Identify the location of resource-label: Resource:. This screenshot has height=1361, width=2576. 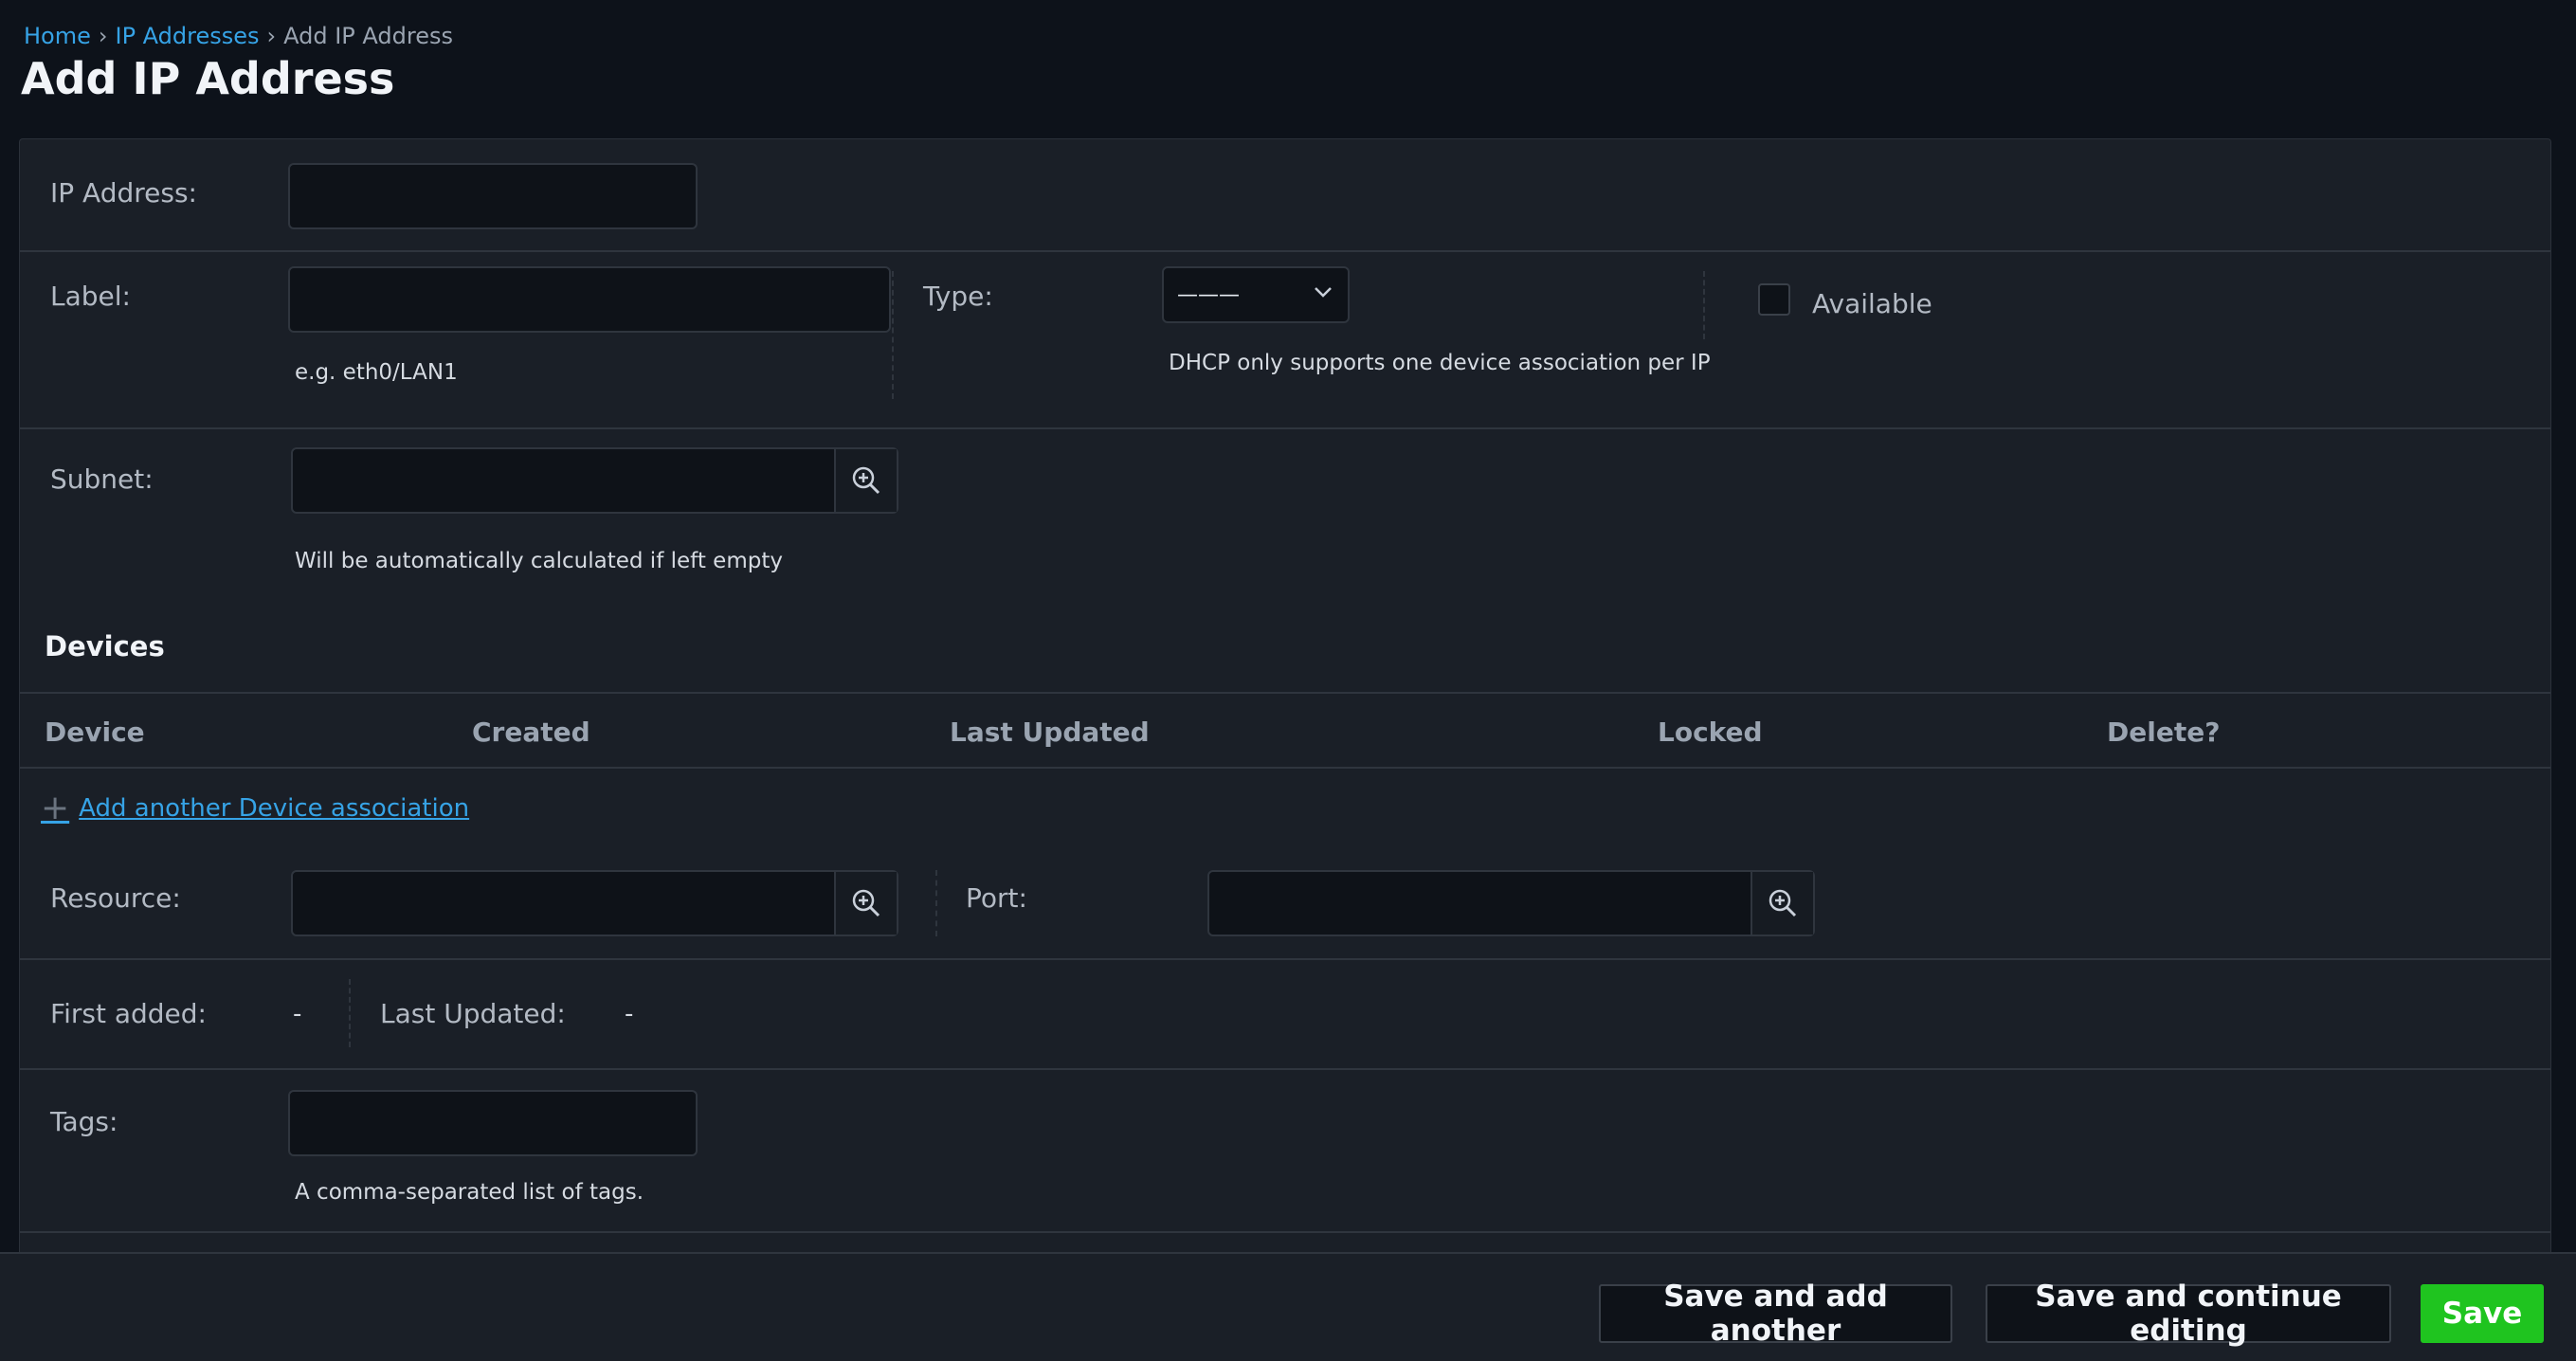
(115, 898).